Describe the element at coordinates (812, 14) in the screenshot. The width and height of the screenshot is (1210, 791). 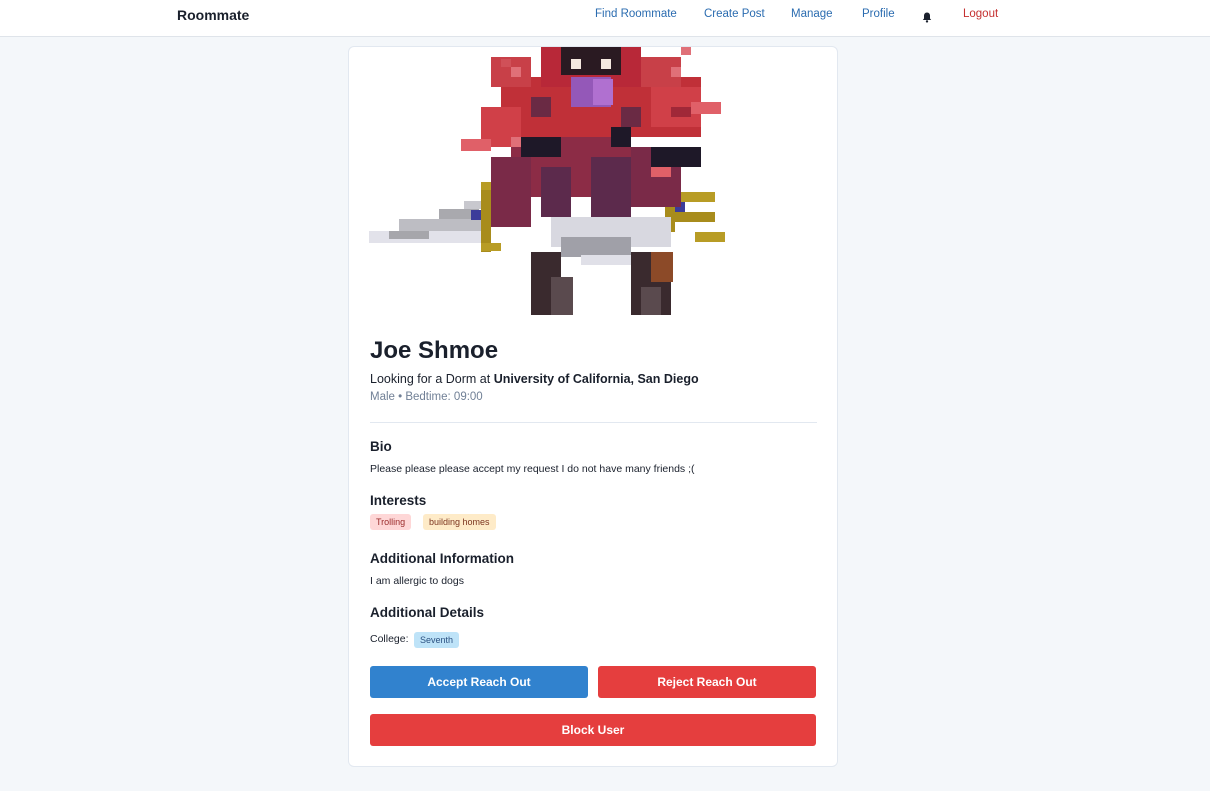
I see `nav-manage: Manage` at that location.